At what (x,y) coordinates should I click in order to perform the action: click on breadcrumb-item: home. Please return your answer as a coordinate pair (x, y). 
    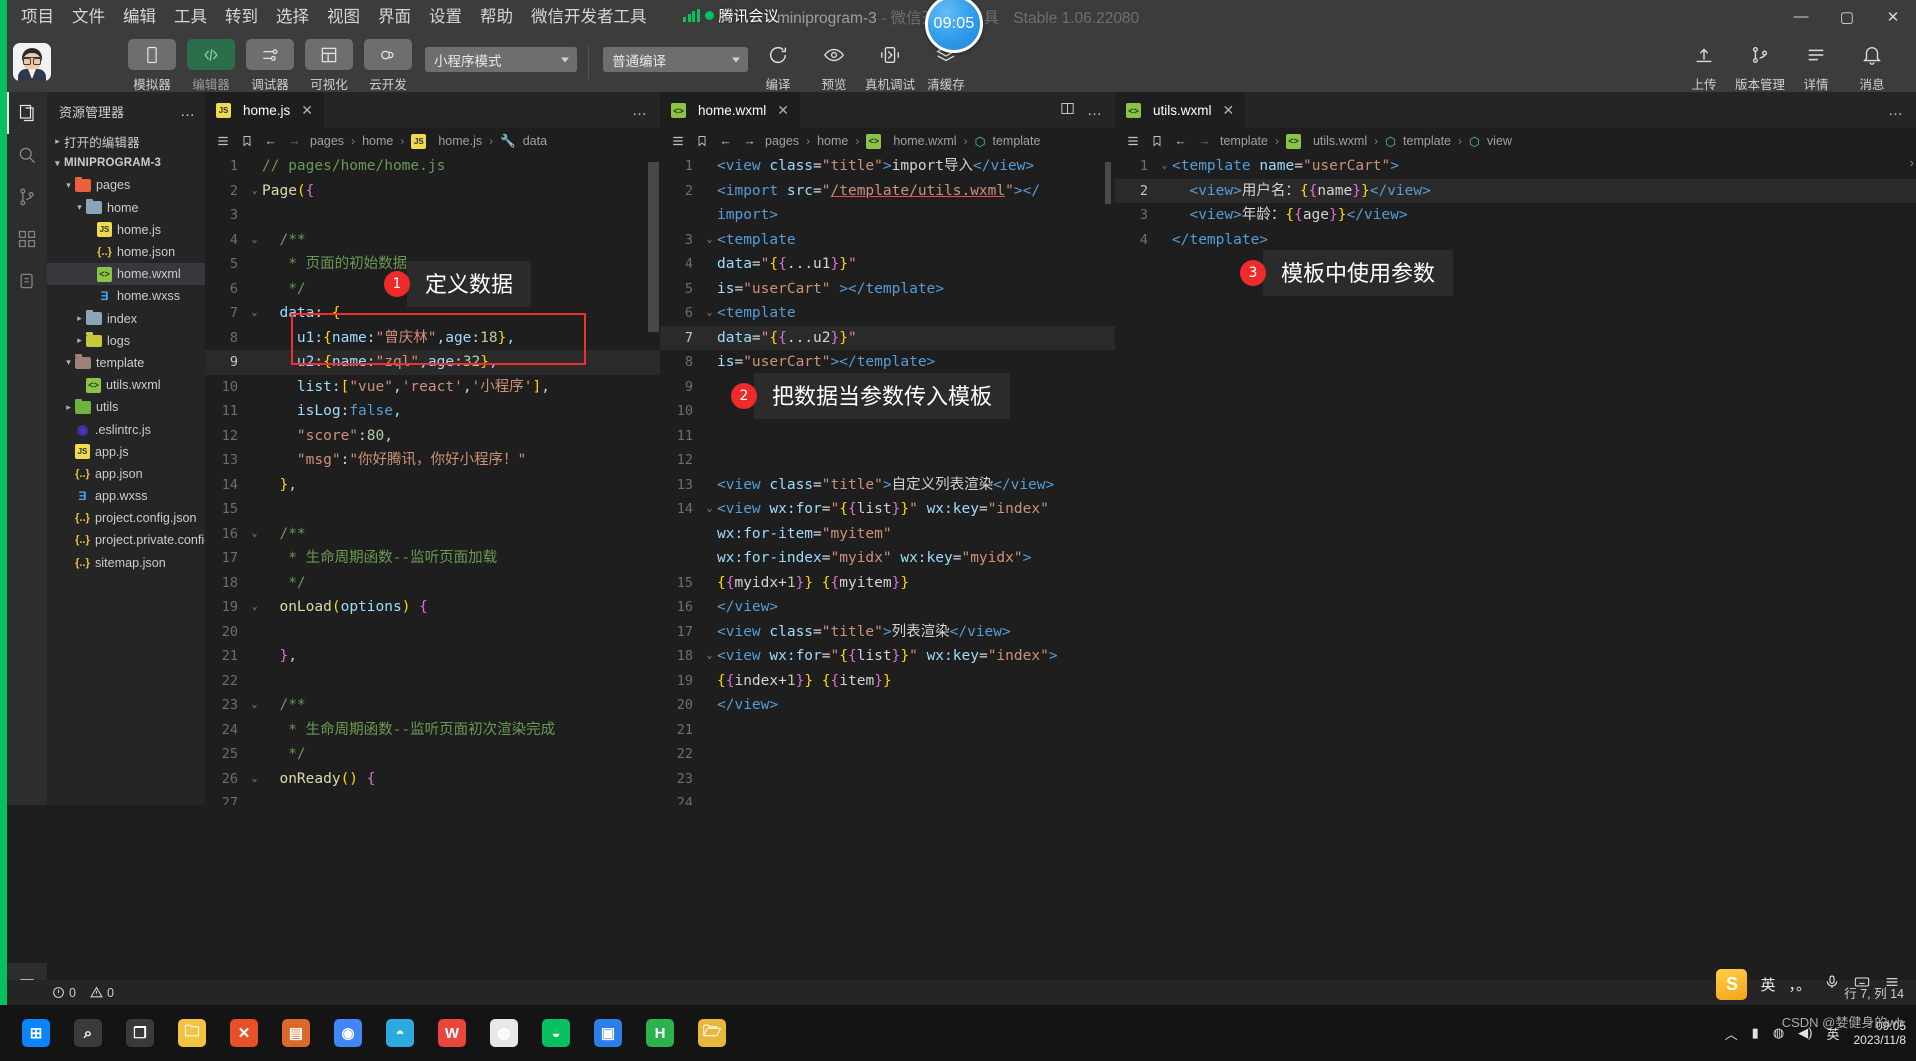
    Looking at the image, I should click on (832, 141).